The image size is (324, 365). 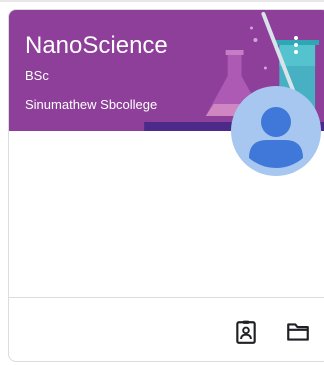 I want to click on more-vert-icon, so click(x=296, y=45).